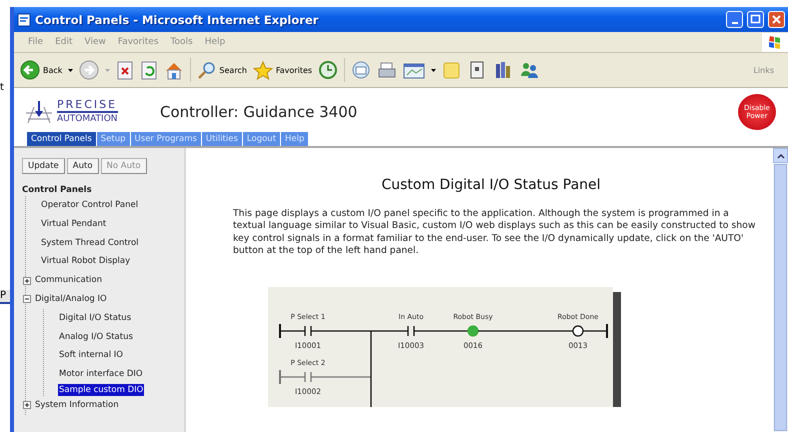  I want to click on tree-item: Sample custom DIO, so click(101, 390).